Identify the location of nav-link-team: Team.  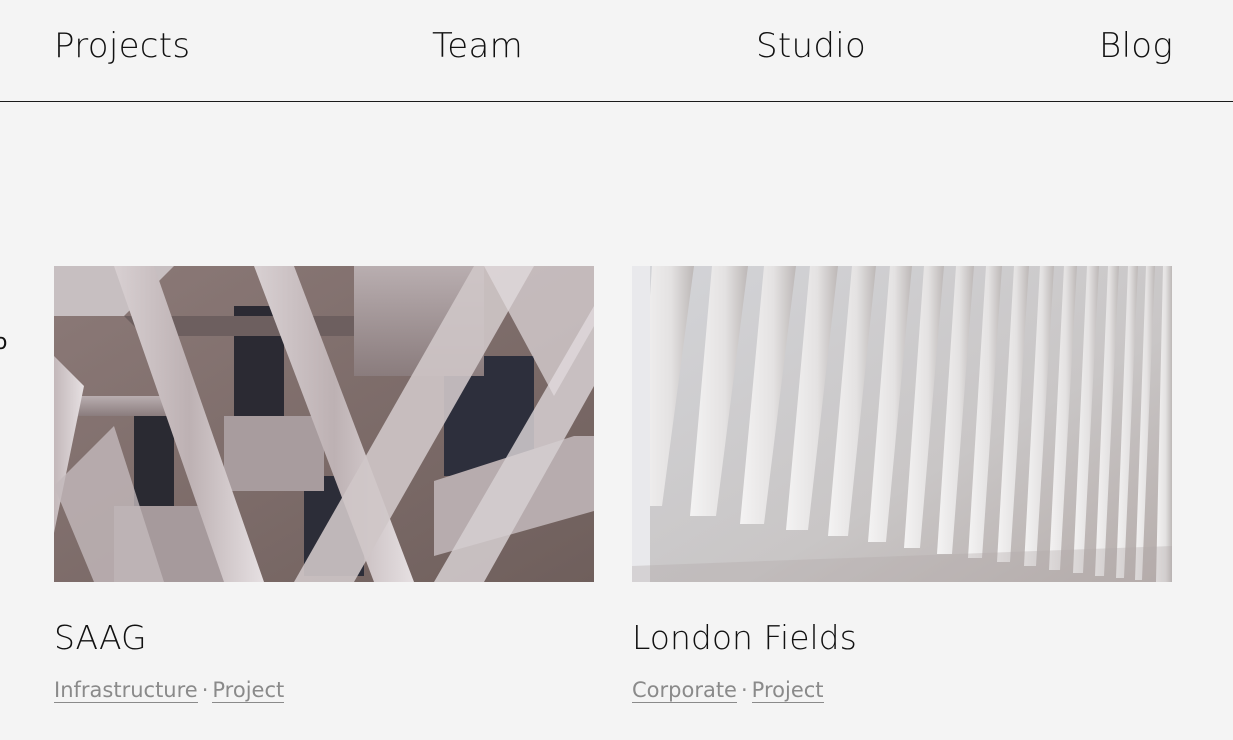
(477, 46).